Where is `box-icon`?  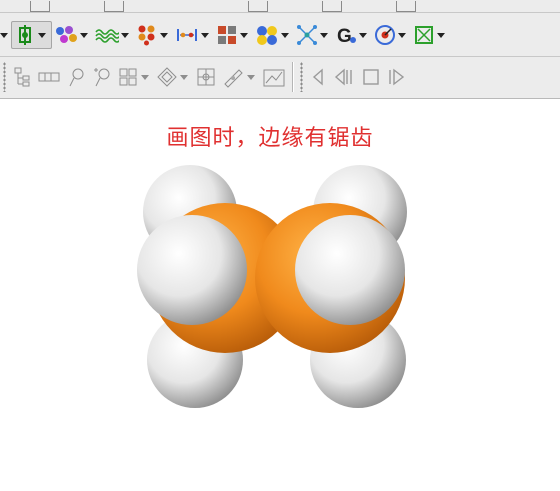
box-icon is located at coordinates (424, 35).